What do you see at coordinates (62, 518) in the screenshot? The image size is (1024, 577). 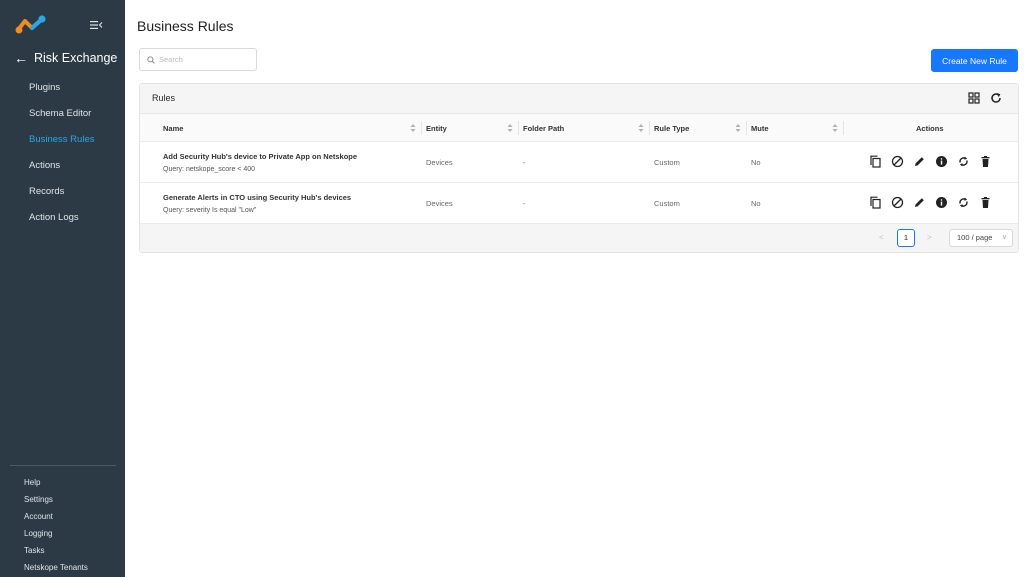 I see `sidebar-item-account: Account` at bounding box center [62, 518].